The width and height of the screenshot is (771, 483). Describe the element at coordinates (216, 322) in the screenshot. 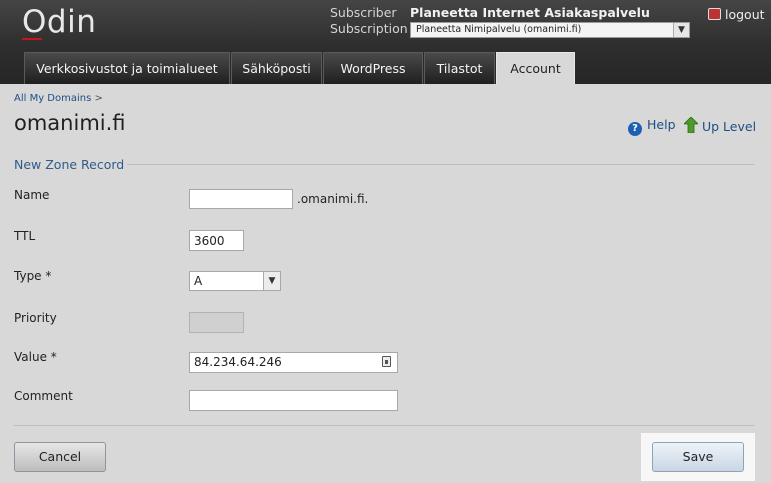

I see `priority-input` at that location.